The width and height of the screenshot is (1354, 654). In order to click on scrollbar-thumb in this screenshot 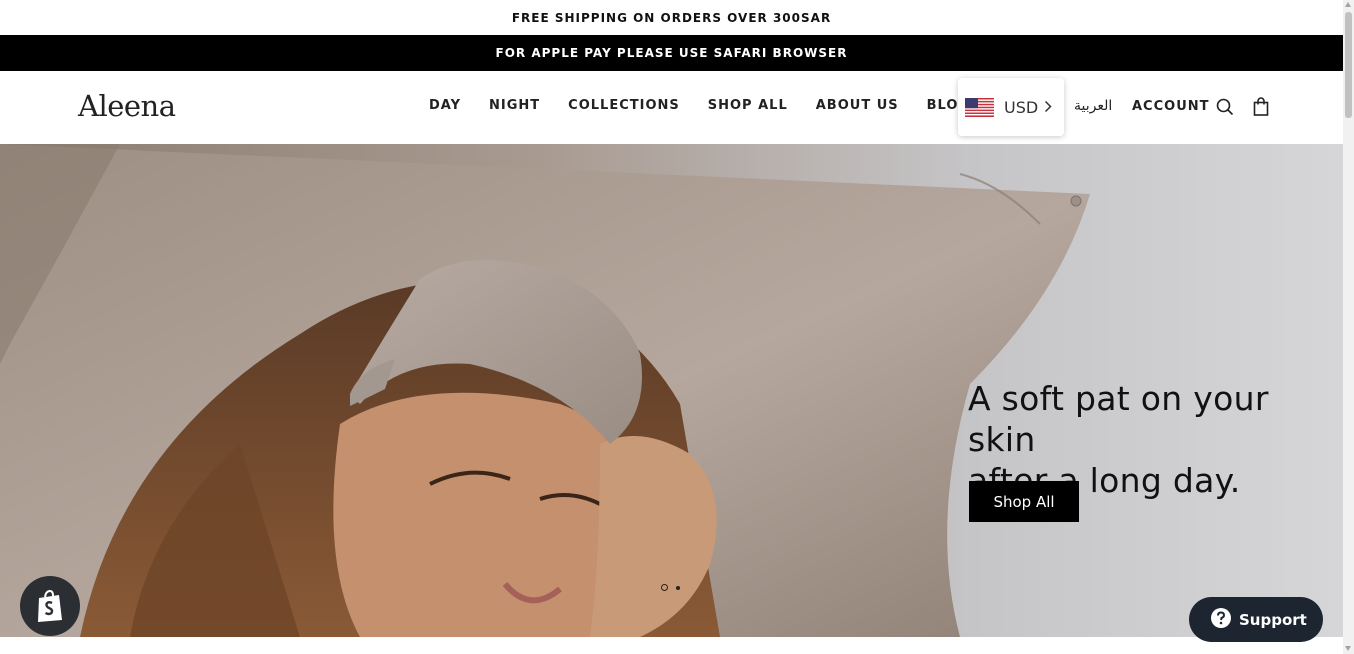, I will do `click(1348, 65)`.